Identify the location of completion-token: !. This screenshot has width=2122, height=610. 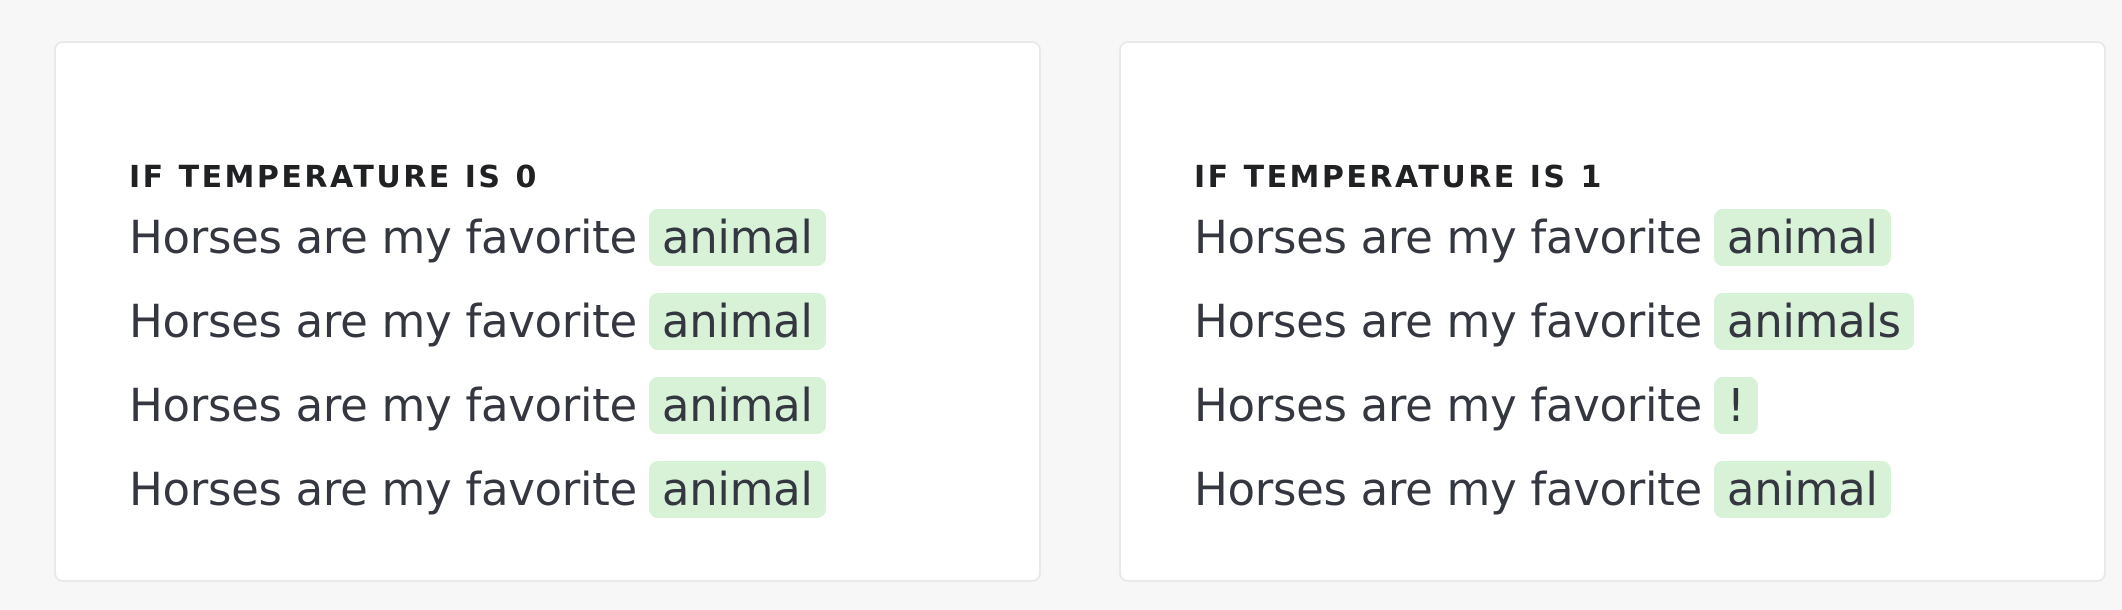
(1735, 405).